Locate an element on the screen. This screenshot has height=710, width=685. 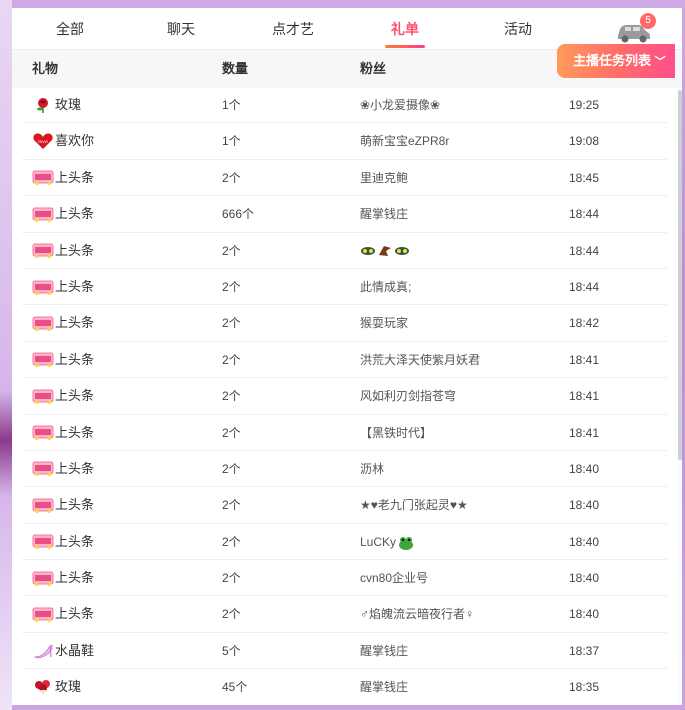
table-row: 水晶鞋 5个 醒掌钱庄 18:37 is located at coordinates (344, 651).